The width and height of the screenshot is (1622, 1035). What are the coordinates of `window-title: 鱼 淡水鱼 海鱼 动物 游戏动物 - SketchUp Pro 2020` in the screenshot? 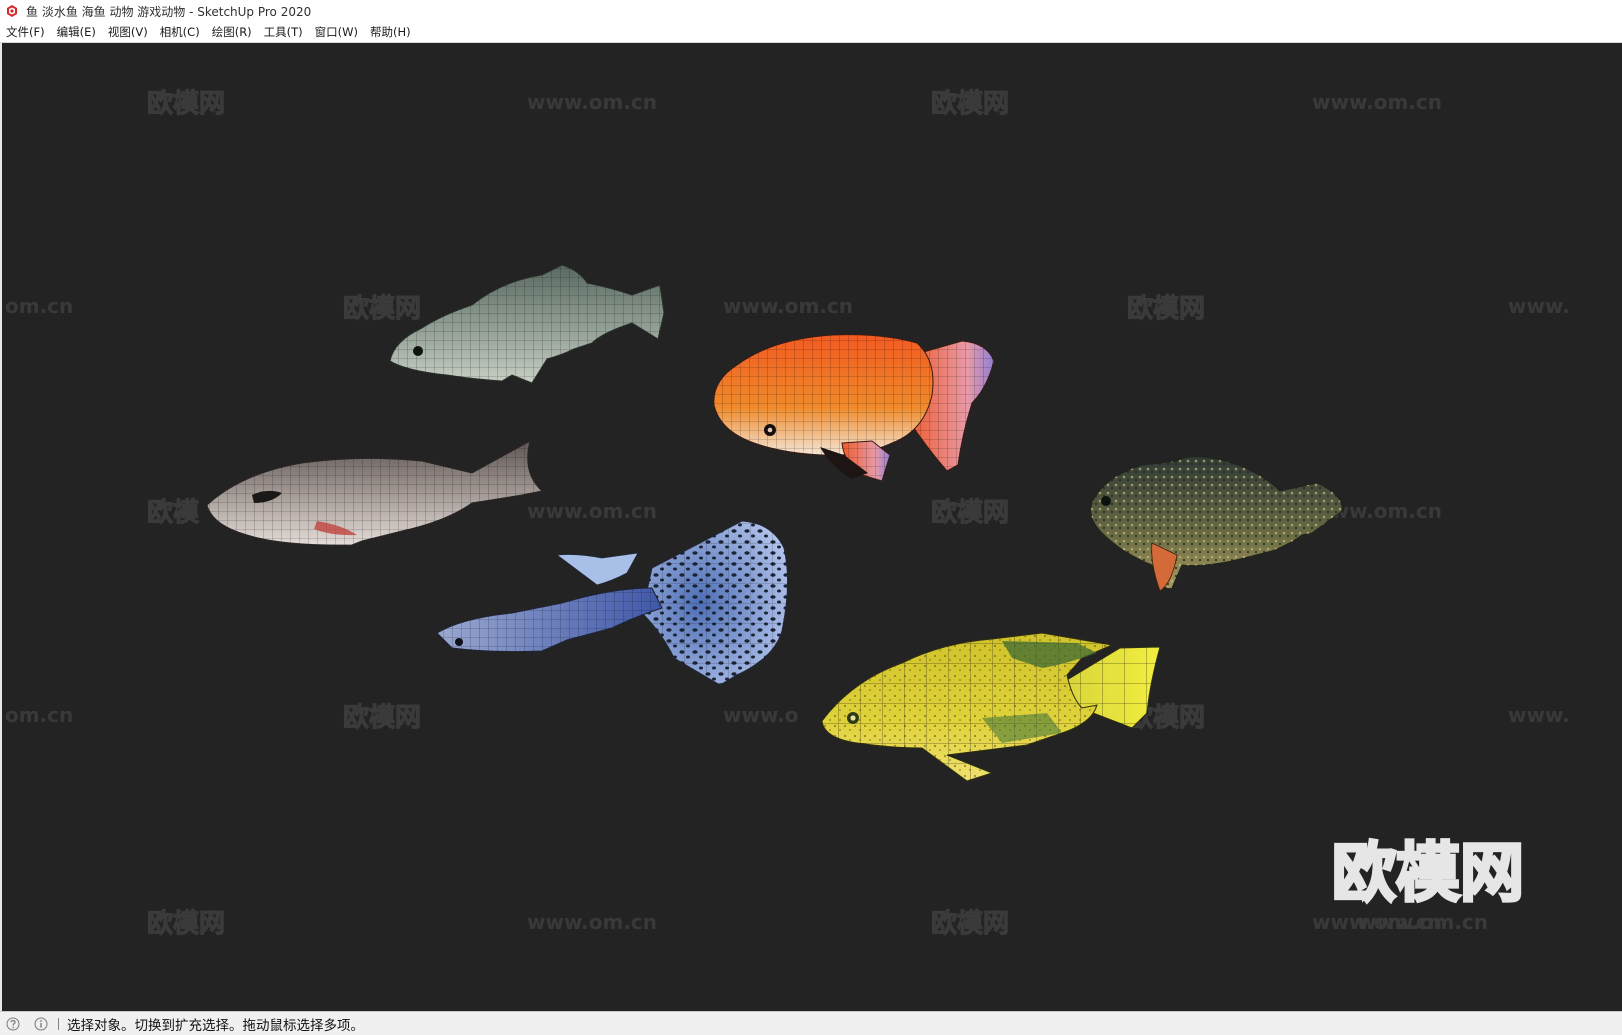 It's located at (169, 11).